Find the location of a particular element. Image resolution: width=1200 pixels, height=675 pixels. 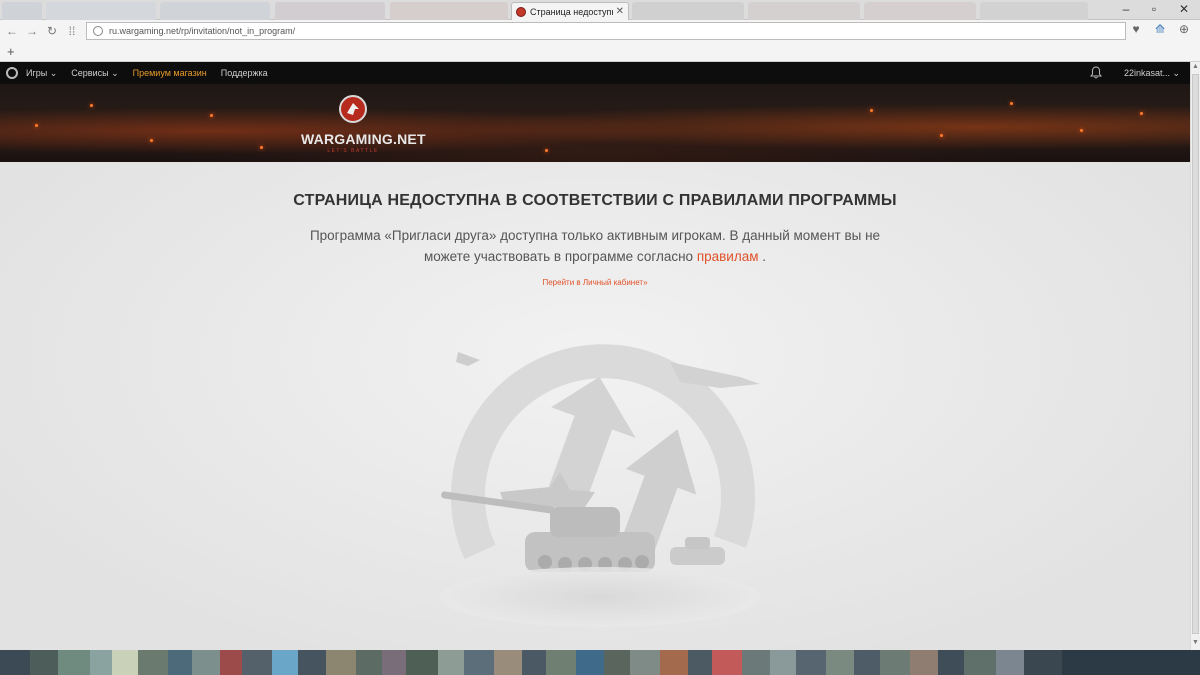

forward-arrow-icon: → is located at coordinates (32, 31).